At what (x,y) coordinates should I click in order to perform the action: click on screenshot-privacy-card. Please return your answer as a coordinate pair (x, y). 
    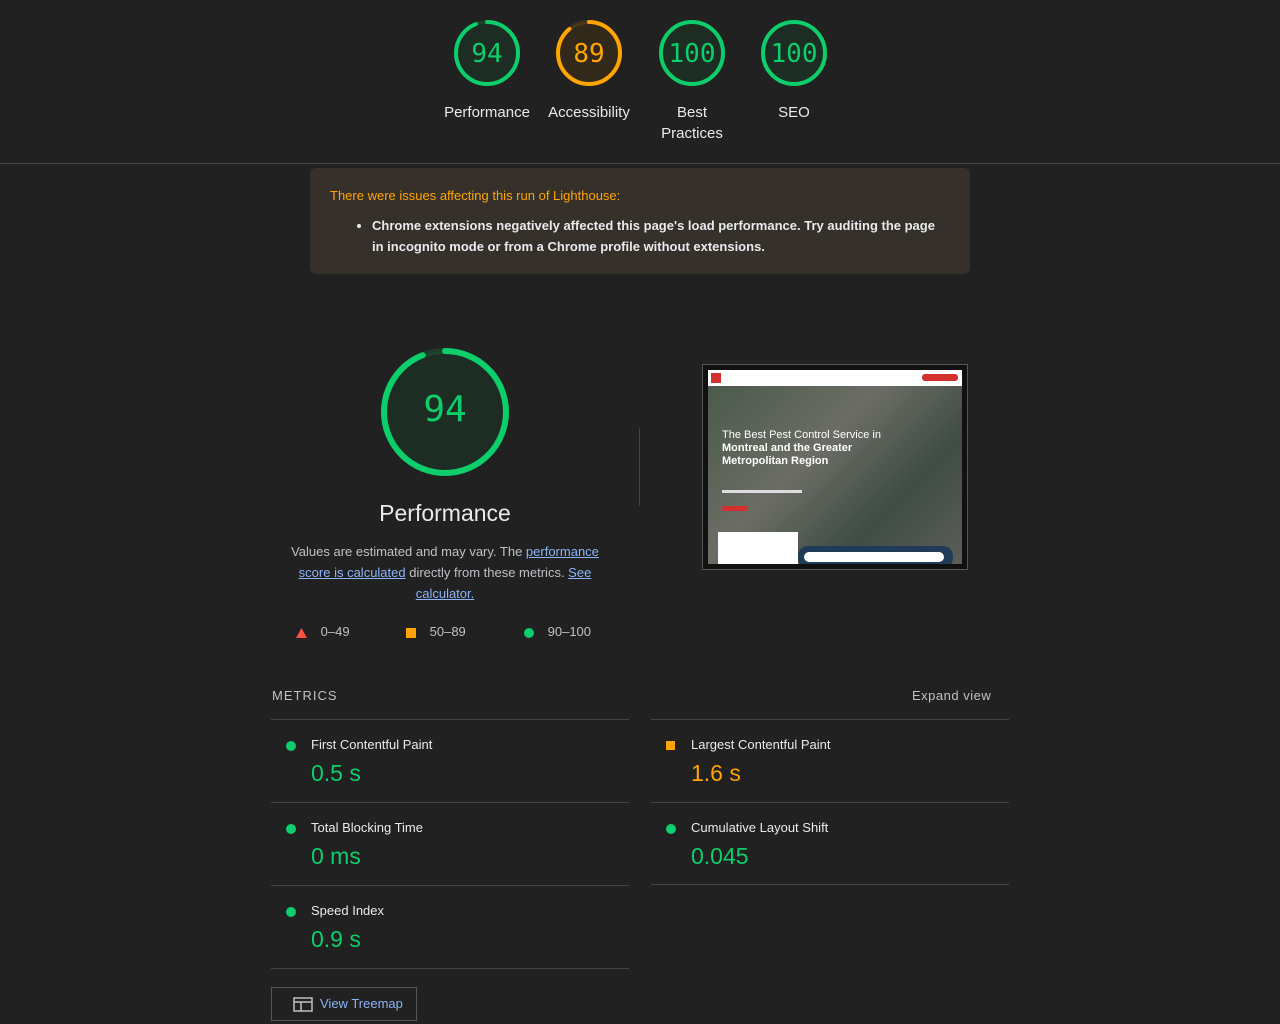
    Looking at the image, I should click on (758, 548).